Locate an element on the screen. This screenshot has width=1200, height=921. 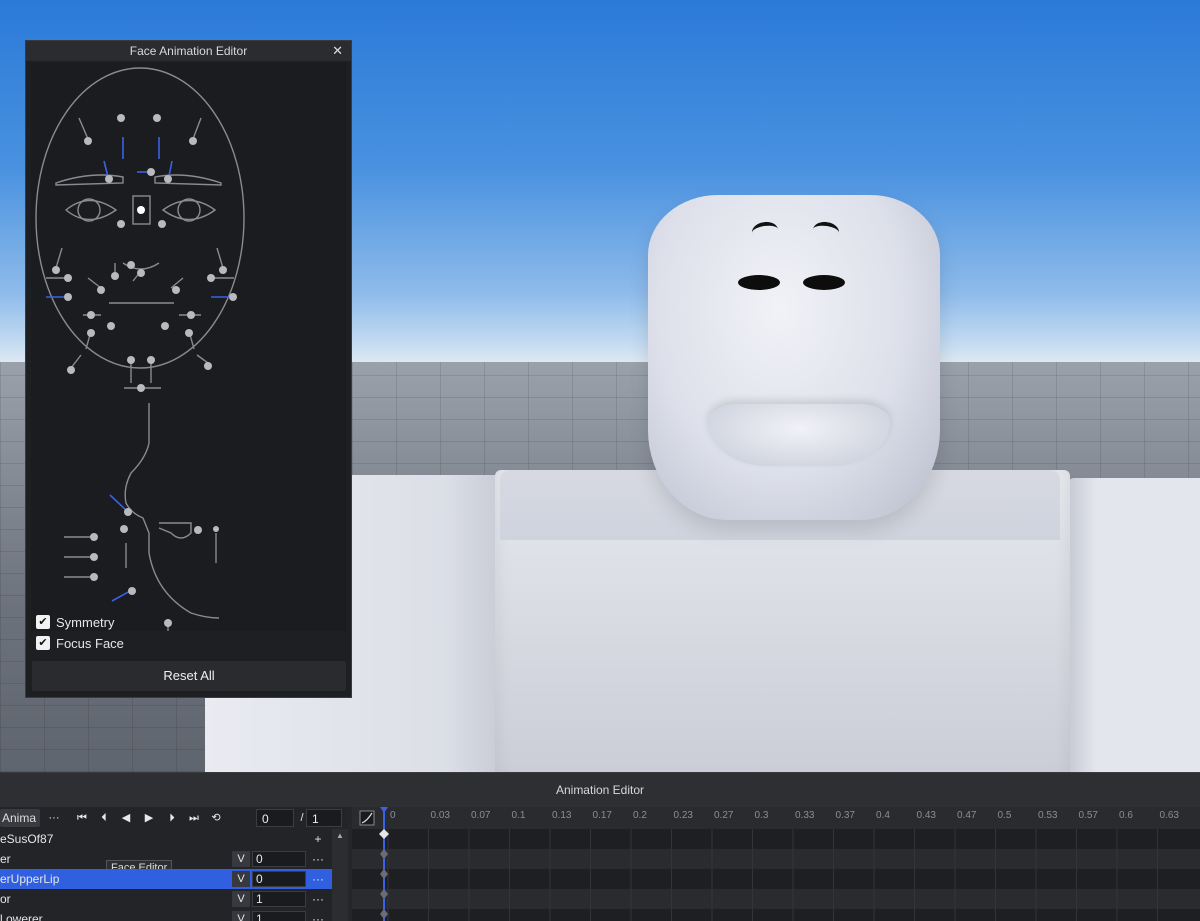
current-frame-input: 0 is located at coordinates (275, 818).